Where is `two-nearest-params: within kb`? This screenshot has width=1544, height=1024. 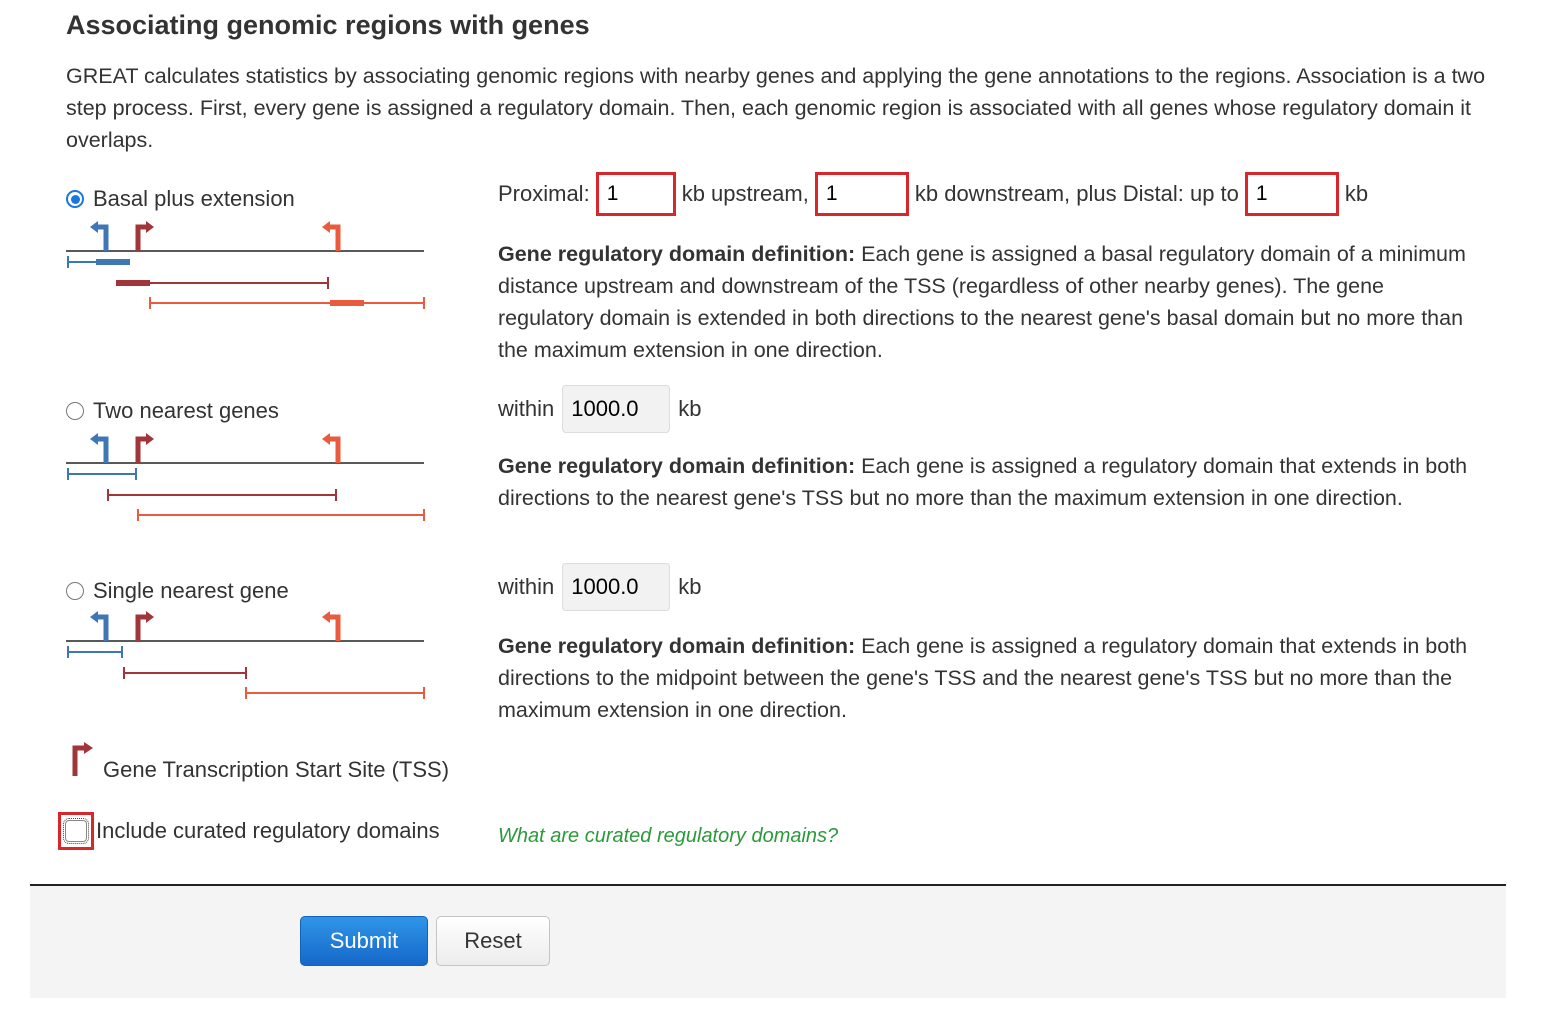
two-nearest-params: within kb is located at coordinates (600, 409).